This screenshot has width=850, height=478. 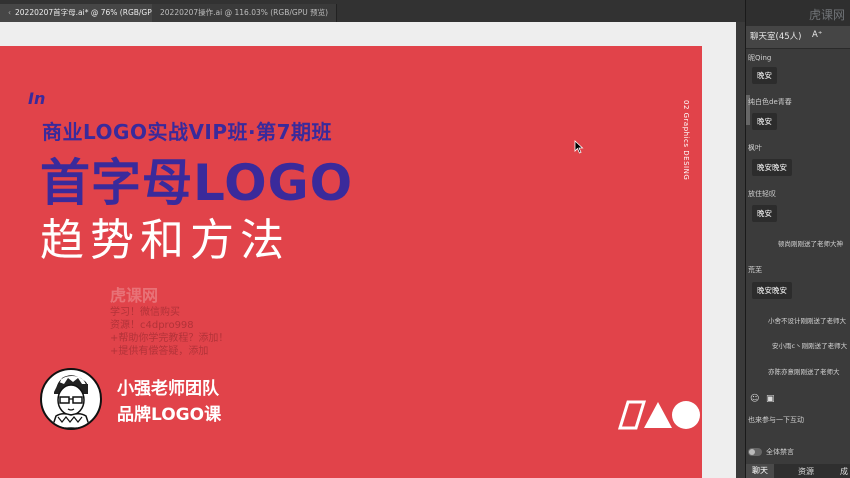 What do you see at coordinates (37, 98) in the screenshot?
I see `in-mark: In` at bounding box center [37, 98].